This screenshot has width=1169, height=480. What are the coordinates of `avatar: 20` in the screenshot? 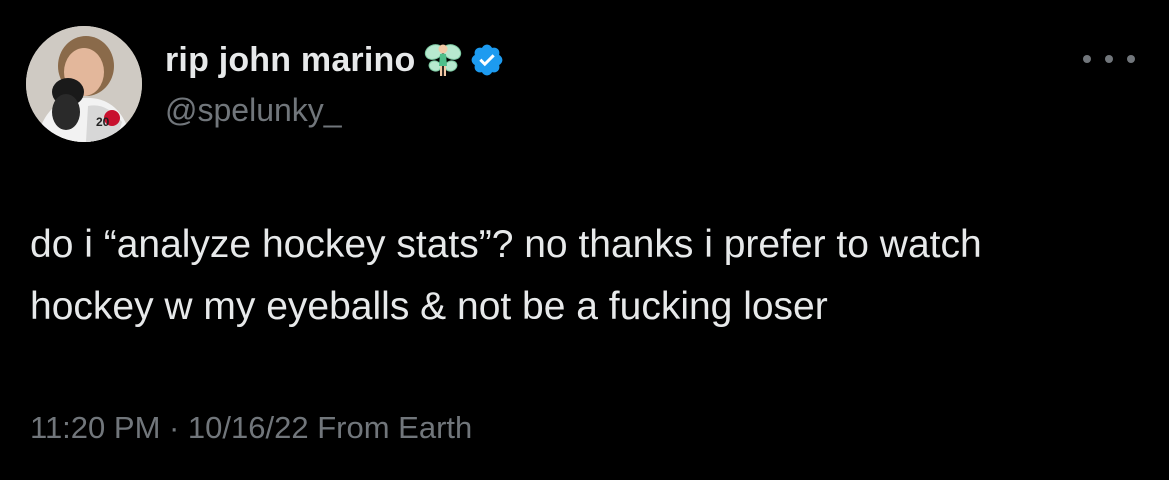 It's located at (84, 84).